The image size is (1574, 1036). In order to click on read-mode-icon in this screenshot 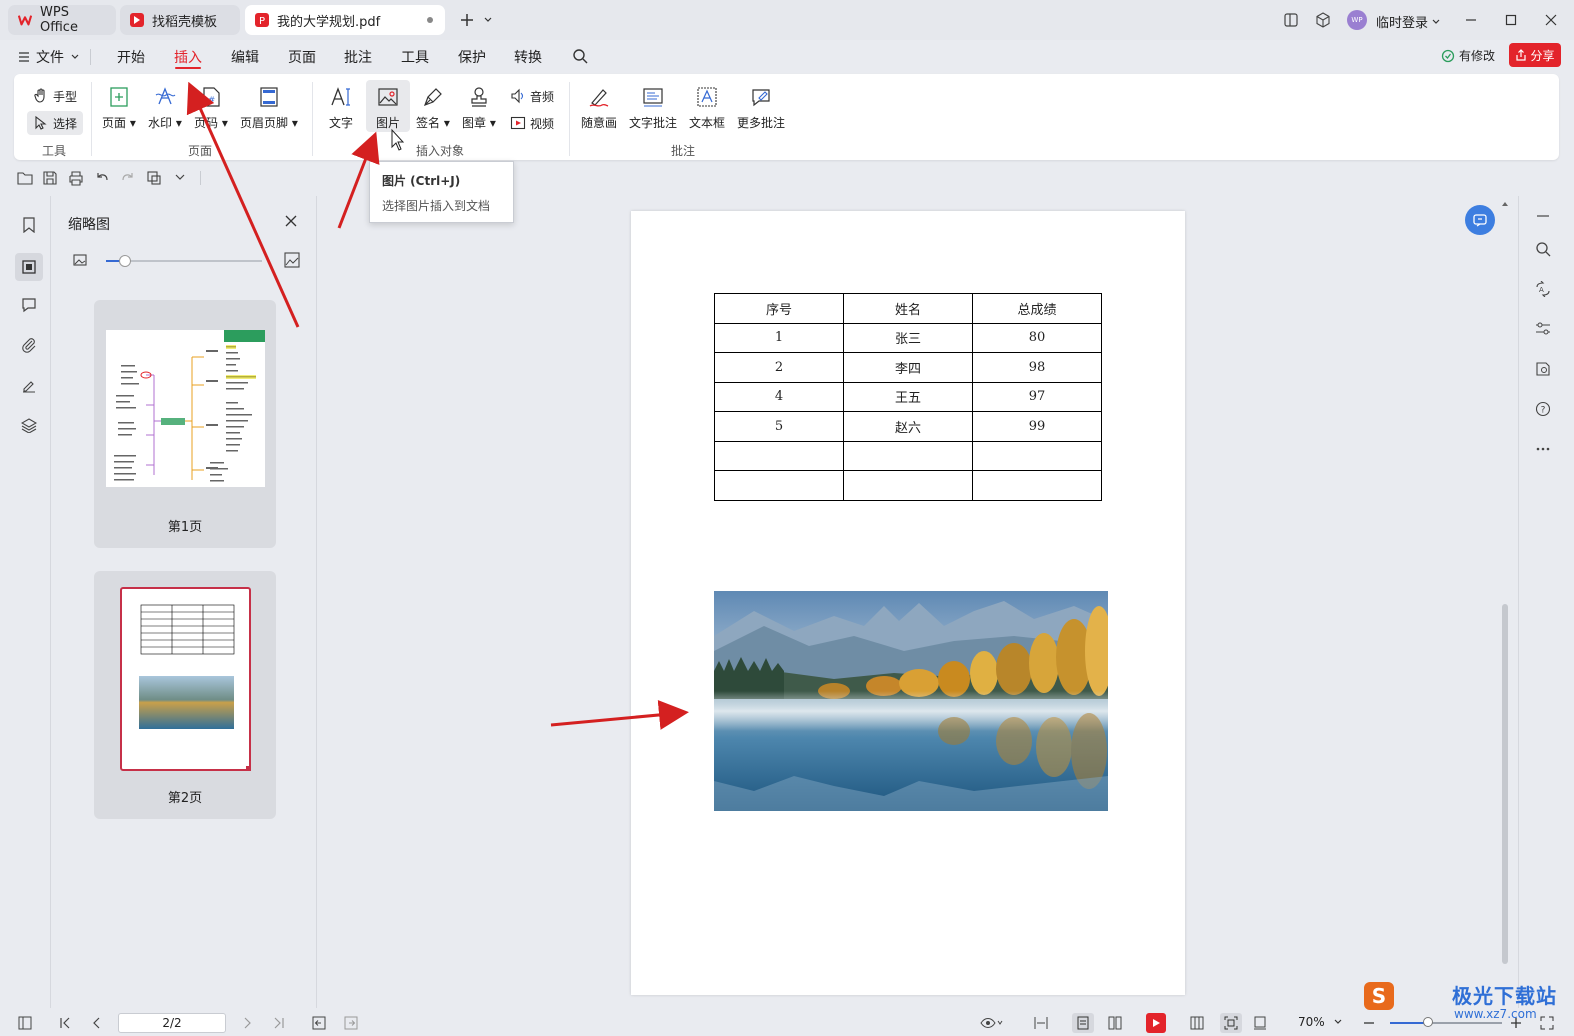, I will do `click(1543, 369)`.